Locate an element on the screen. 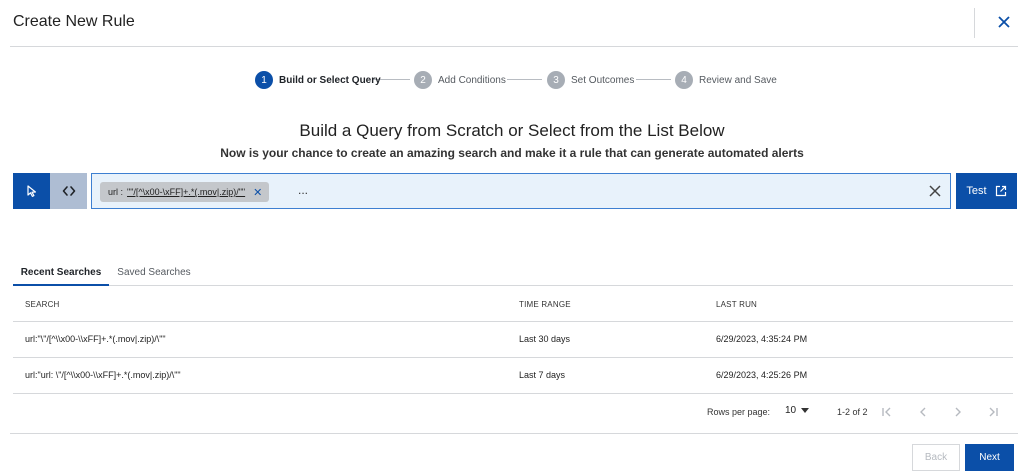 This screenshot has height=476, width=1024. cursor-icon is located at coordinates (31, 191).